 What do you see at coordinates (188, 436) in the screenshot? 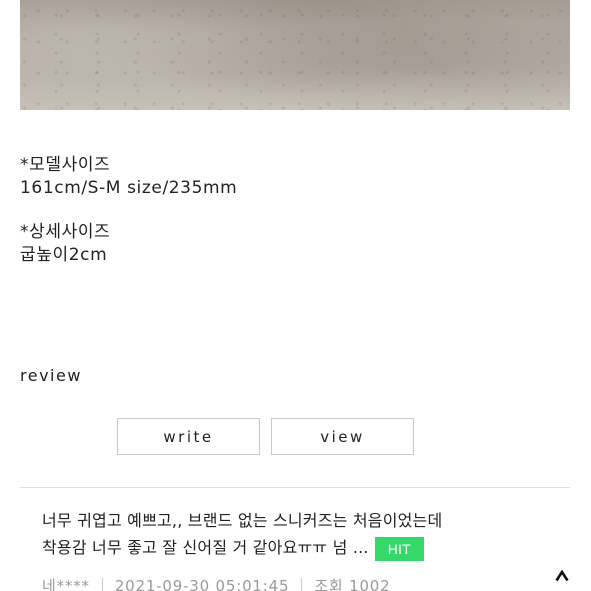
I see `write-review-button: write` at bounding box center [188, 436].